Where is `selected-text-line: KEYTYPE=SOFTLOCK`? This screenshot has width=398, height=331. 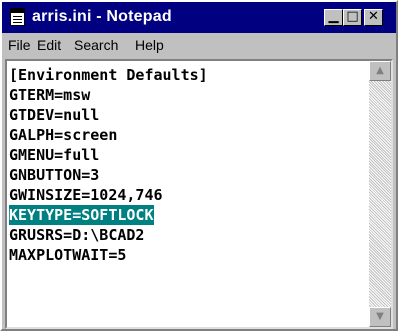 selected-text-line: KEYTYPE=SOFTLOCK is located at coordinates (81, 215).